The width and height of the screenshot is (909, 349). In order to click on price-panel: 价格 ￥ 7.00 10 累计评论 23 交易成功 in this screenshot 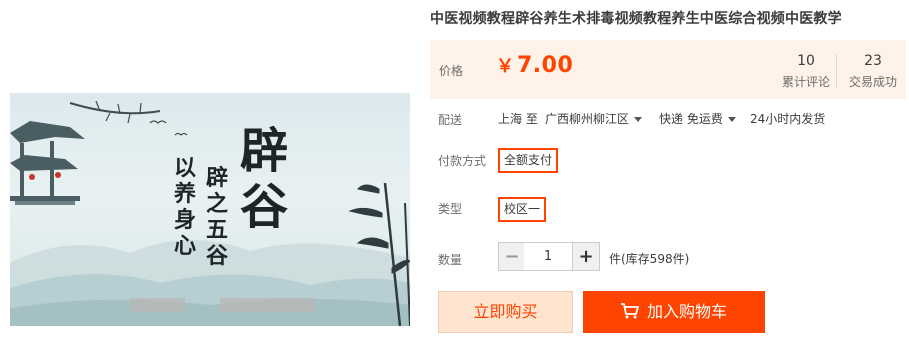, I will do `click(668, 69)`.